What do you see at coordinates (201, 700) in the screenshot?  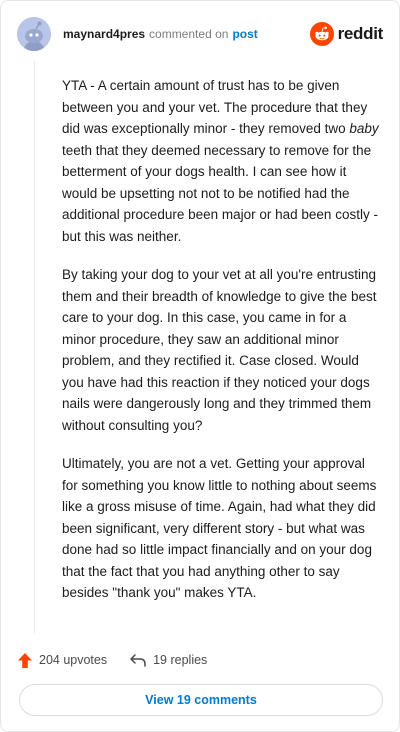 I see `view-comments-button: View 19 comments` at bounding box center [201, 700].